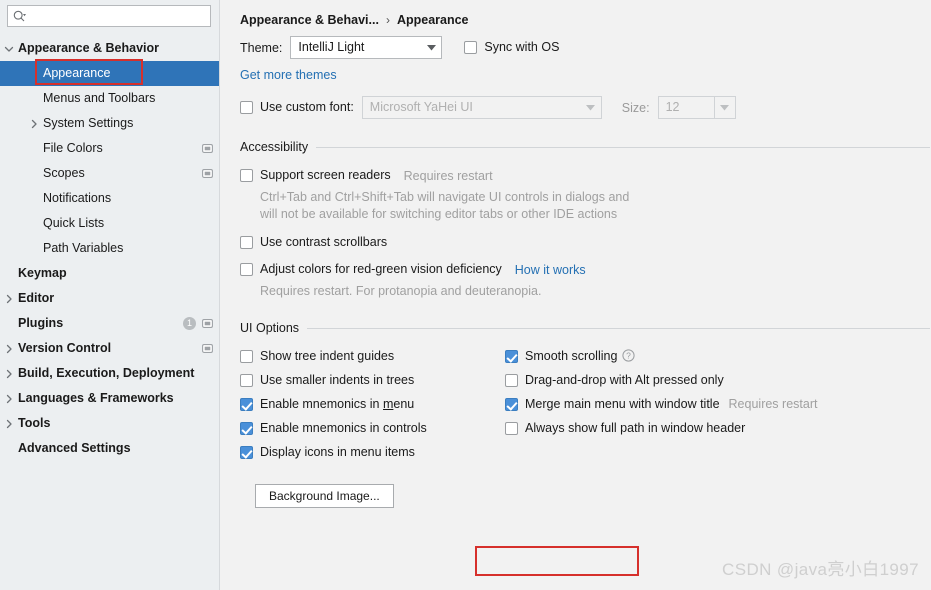 The height and width of the screenshot is (590, 931). What do you see at coordinates (635, 107) in the screenshot?
I see `font-size-label: Size:` at bounding box center [635, 107].